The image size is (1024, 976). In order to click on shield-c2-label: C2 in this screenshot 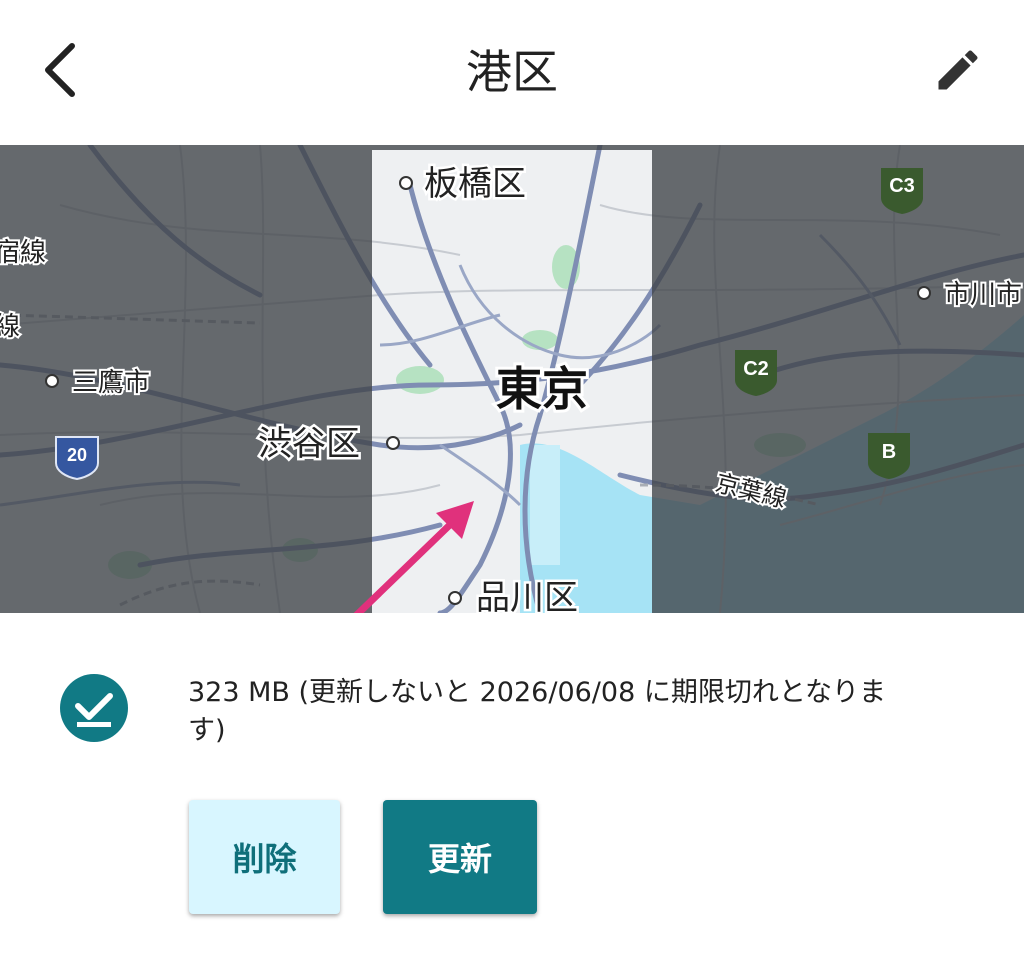, I will do `click(756, 369)`.